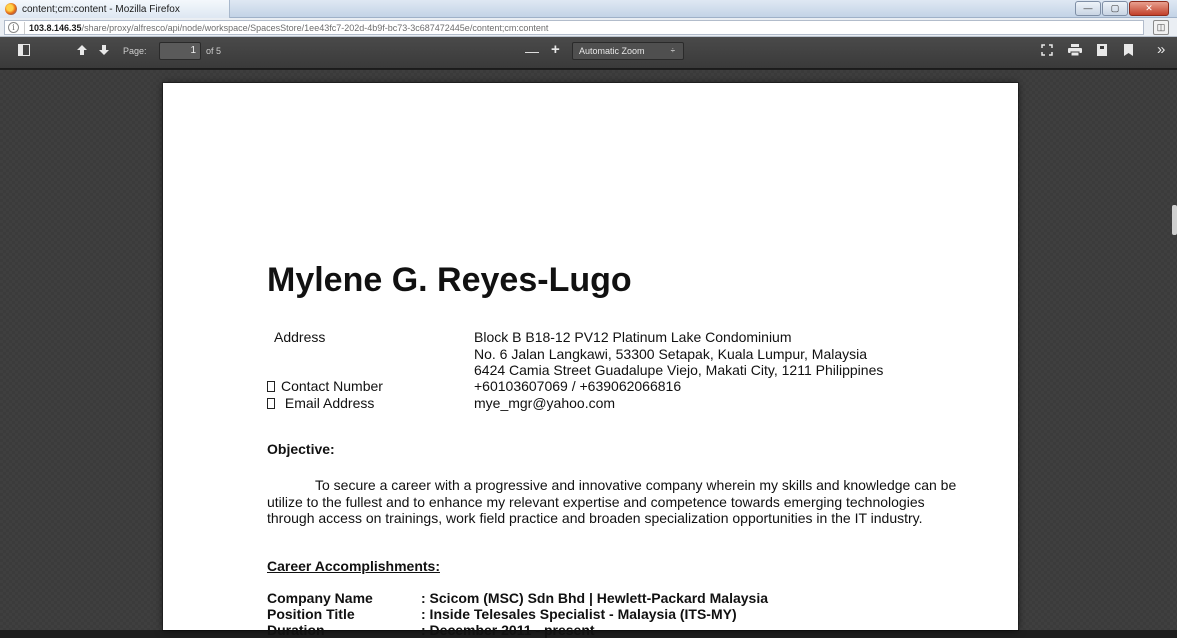 This screenshot has width=1177, height=638. Describe the element at coordinates (555, 50) in the screenshot. I see `zoom-in-button: +` at that location.